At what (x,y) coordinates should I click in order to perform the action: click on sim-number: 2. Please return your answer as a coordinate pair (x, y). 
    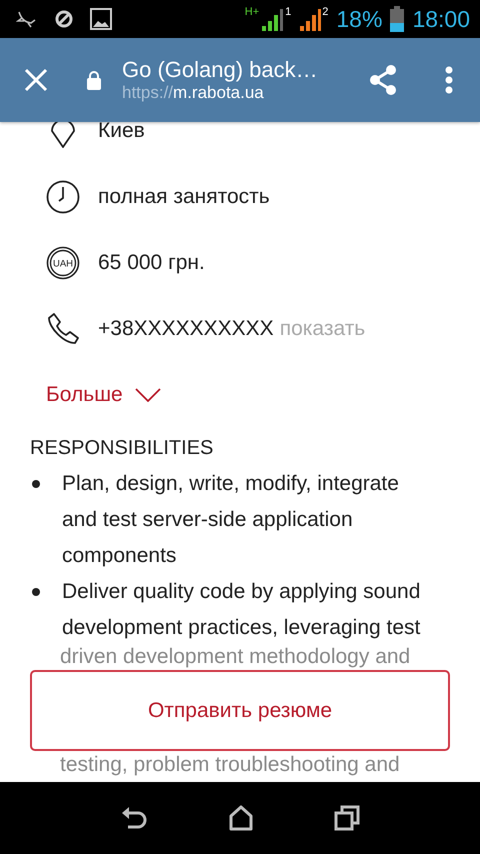
    Looking at the image, I should click on (325, 12).